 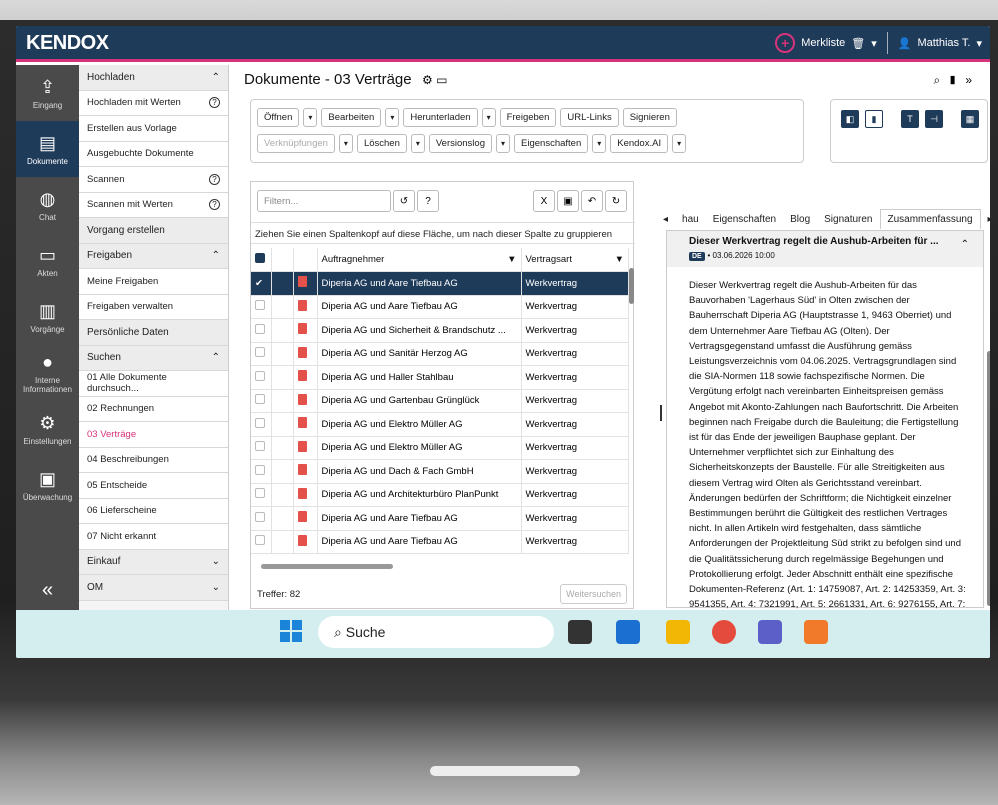 What do you see at coordinates (153, 180) in the screenshot?
I see `nav-item: Scannen?` at bounding box center [153, 180].